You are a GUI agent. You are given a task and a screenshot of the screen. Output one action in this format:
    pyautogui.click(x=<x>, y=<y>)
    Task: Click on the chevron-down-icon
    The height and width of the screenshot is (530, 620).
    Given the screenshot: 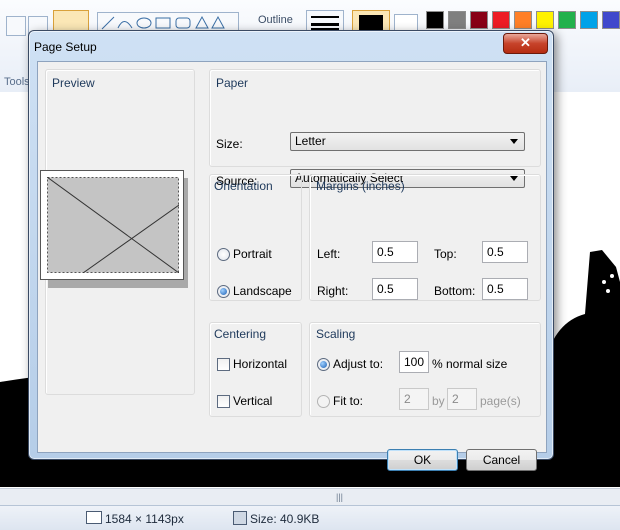 What is the action you would take?
    pyautogui.click(x=514, y=141)
    